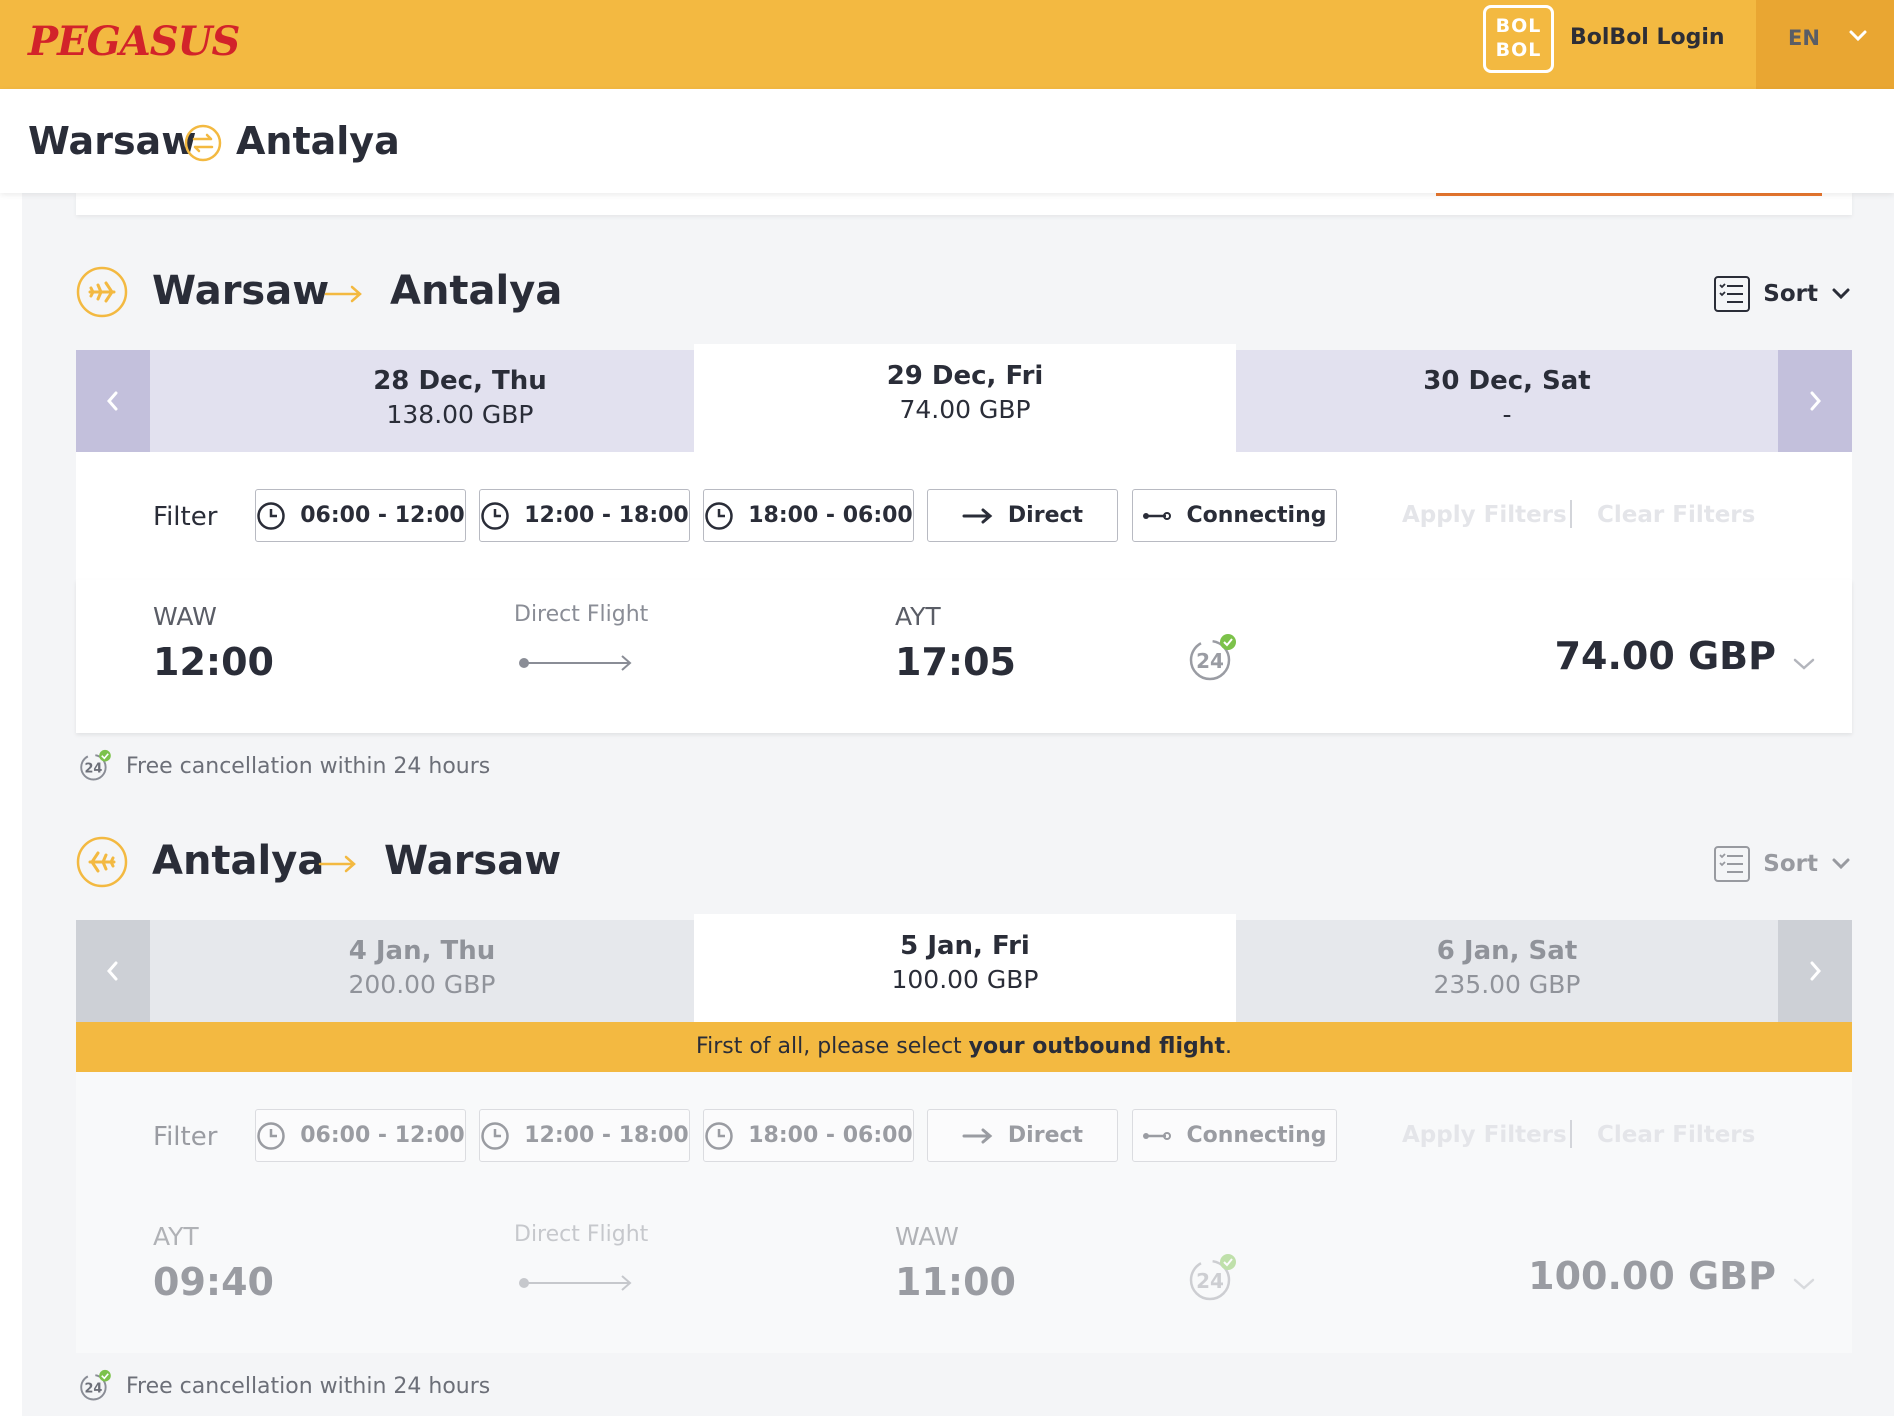  What do you see at coordinates (1096, 1046) in the screenshot?
I see `notice-bold-text: your outbound flight` at bounding box center [1096, 1046].